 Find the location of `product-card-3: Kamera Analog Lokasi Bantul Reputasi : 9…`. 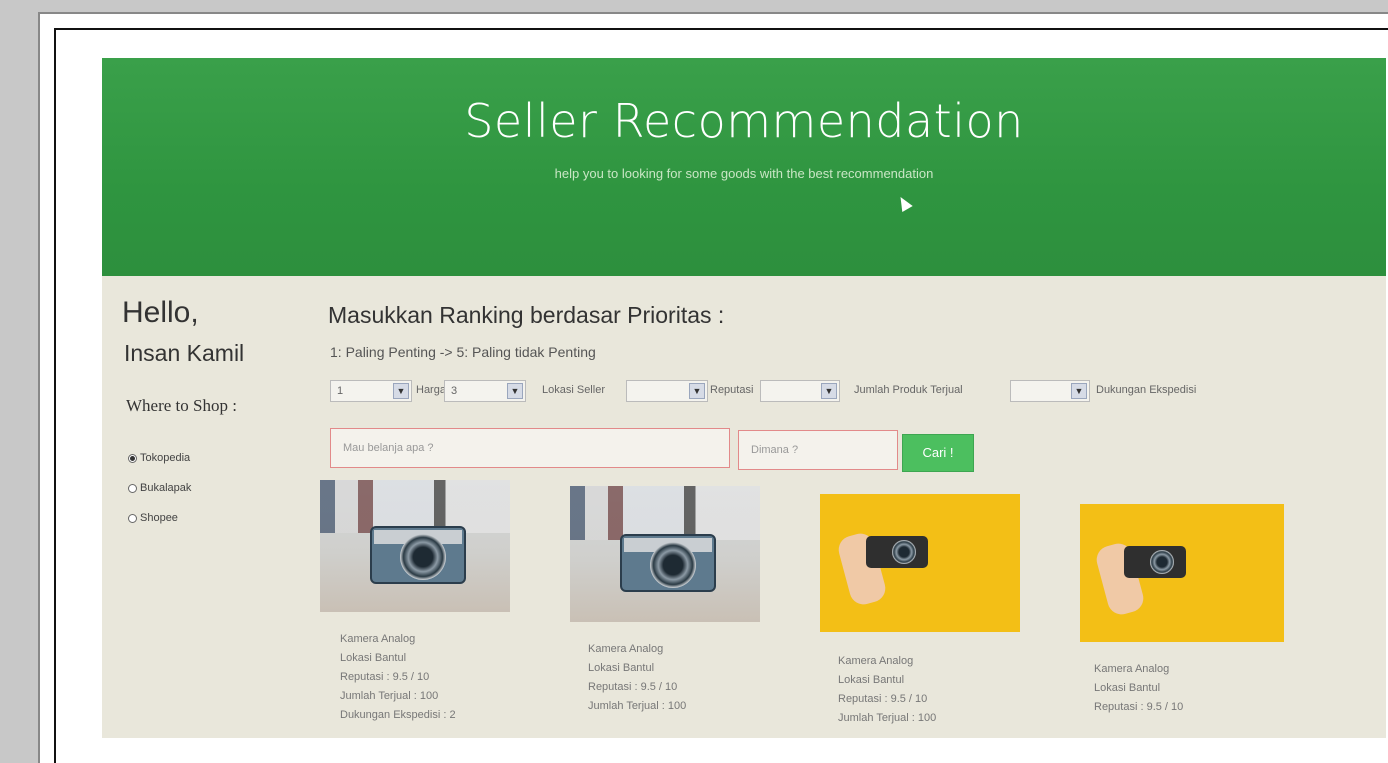

product-card-3: Kamera Analog Lokasi Bantul Reputasi : 9… is located at coordinates (887, 690).